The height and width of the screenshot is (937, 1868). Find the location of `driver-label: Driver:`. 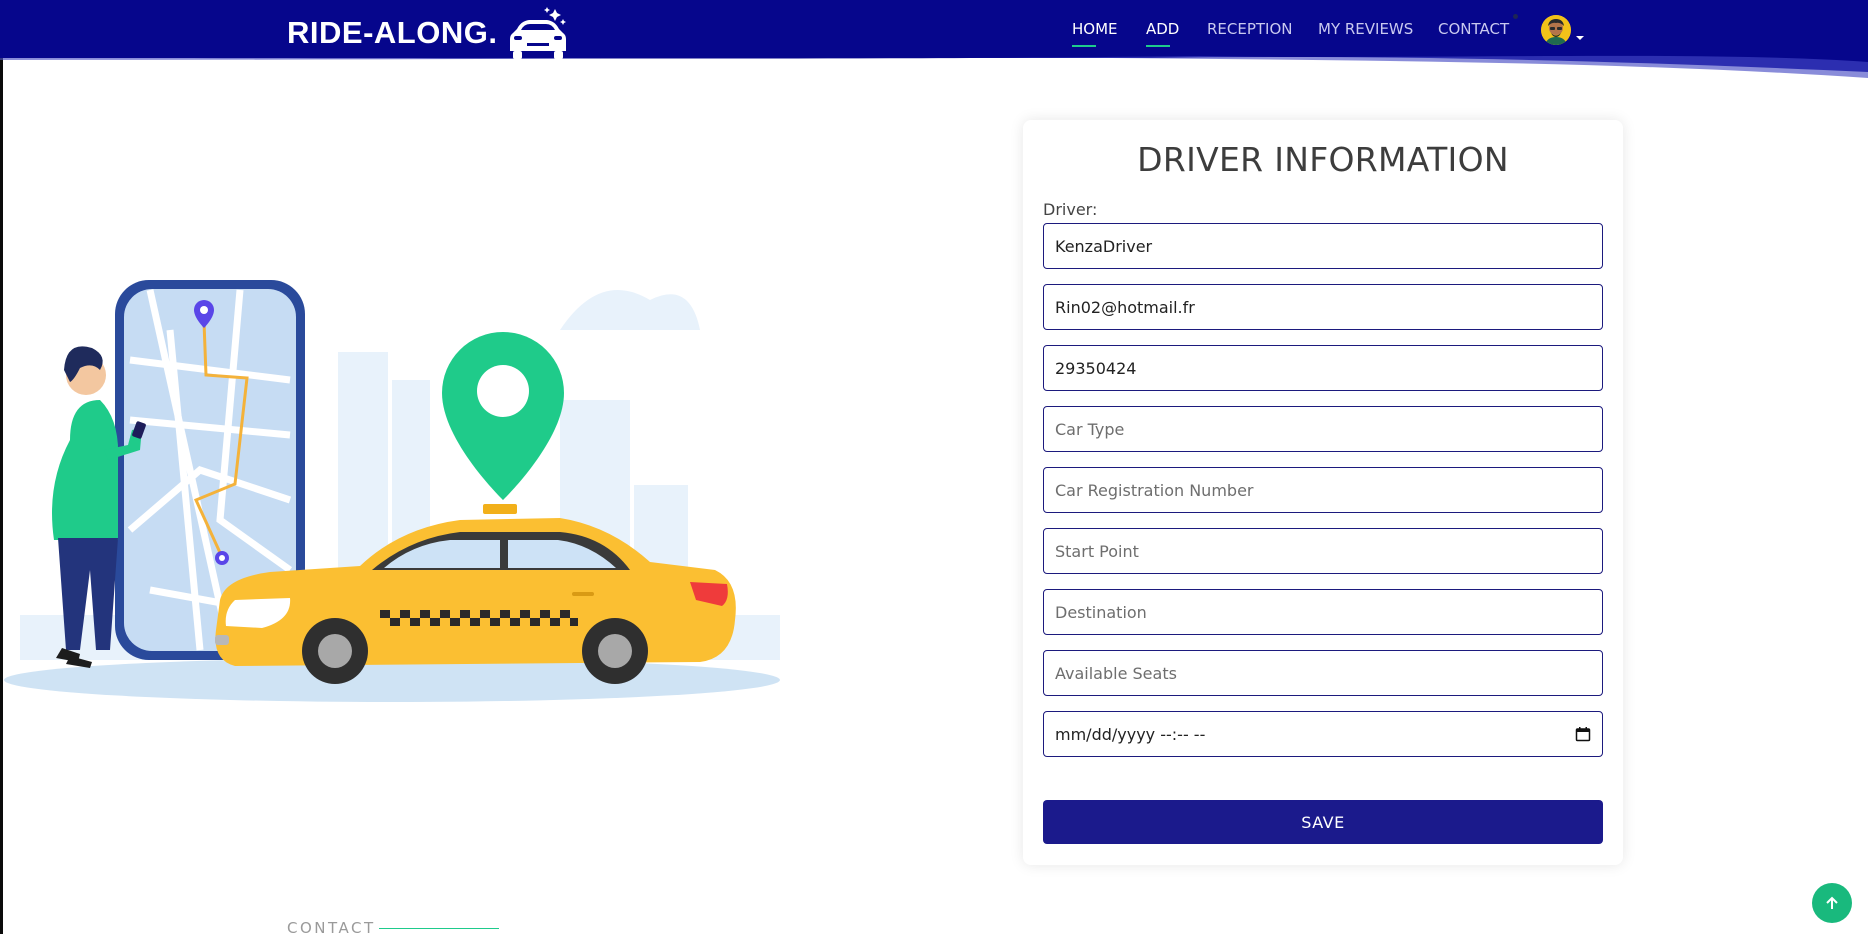

driver-label: Driver: is located at coordinates (1070, 209).